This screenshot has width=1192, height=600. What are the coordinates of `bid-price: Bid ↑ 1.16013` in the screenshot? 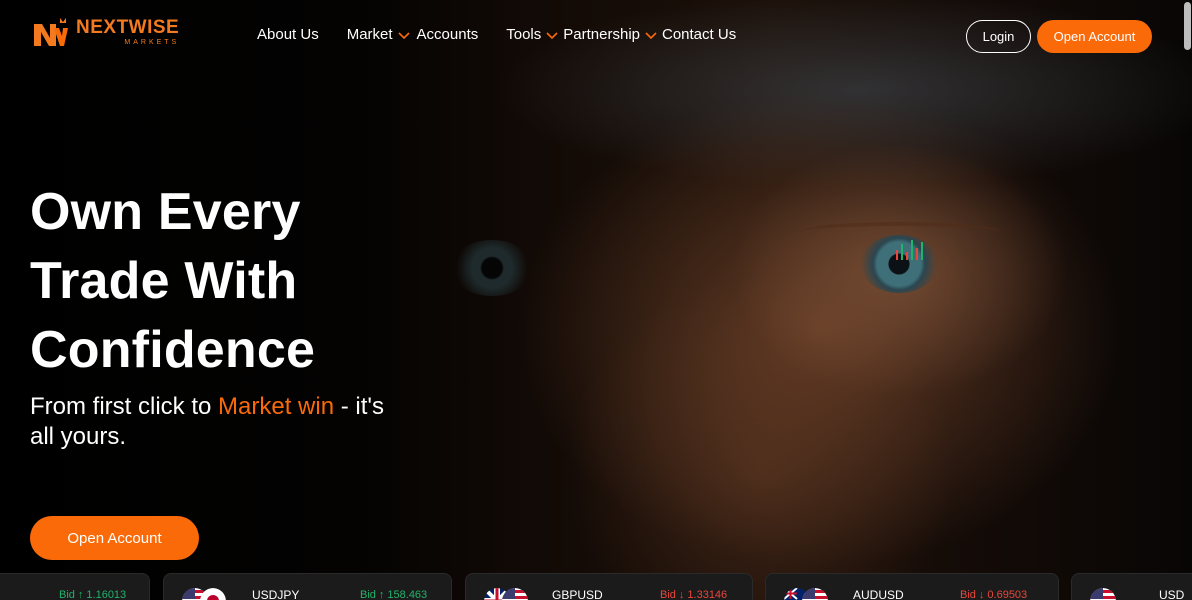 It's located at (92, 594).